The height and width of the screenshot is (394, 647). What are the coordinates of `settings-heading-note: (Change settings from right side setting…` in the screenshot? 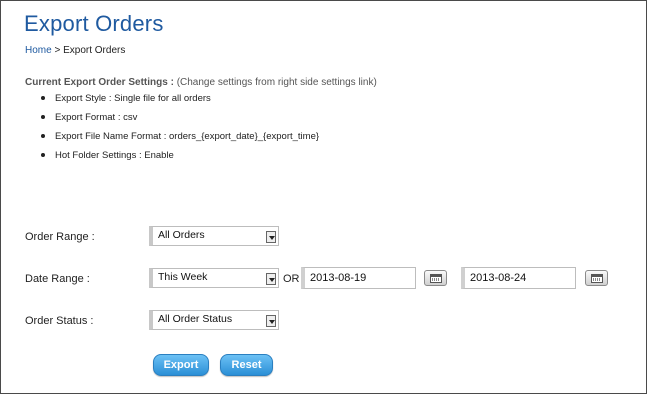 It's located at (276, 82).